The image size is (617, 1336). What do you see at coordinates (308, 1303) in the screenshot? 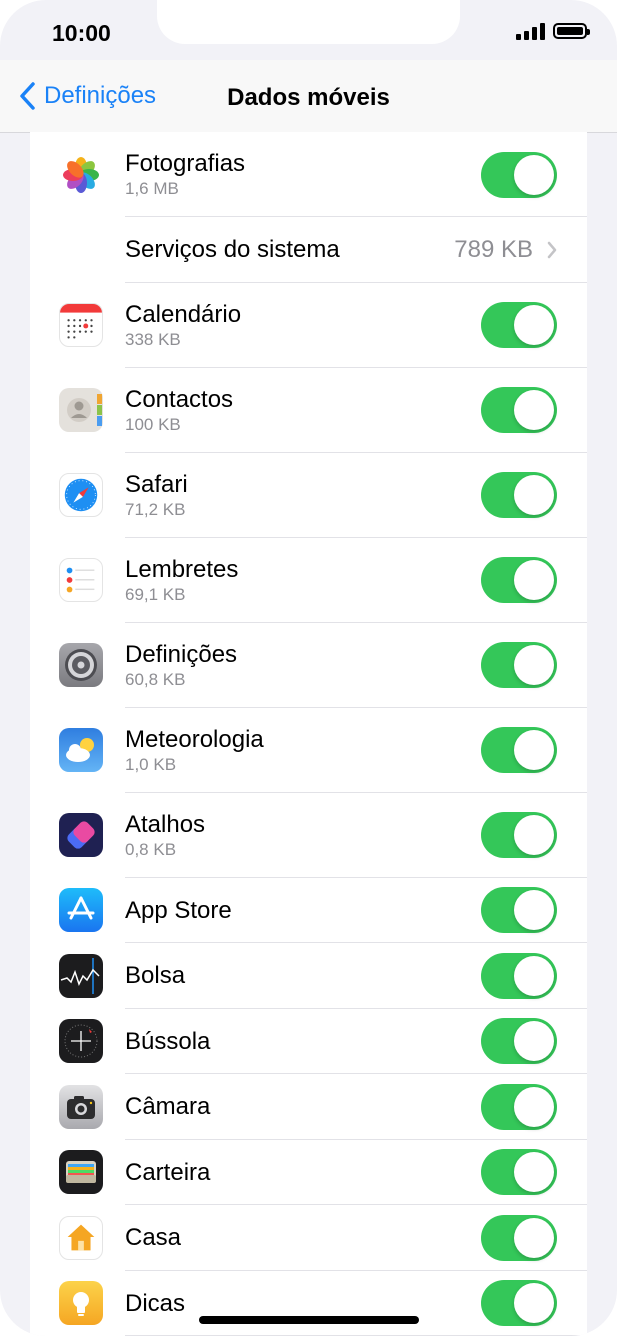
I see `list-item-dicas: Dicas` at bounding box center [308, 1303].